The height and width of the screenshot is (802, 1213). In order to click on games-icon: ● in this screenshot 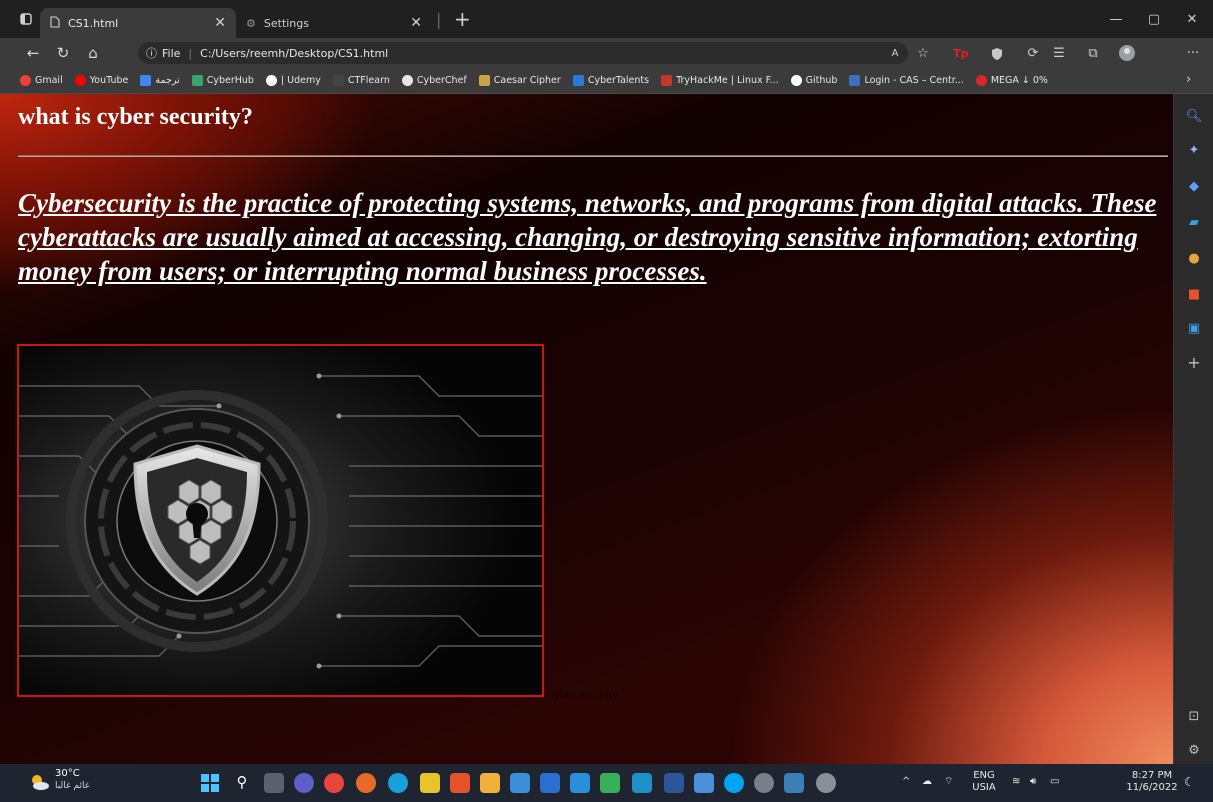, I will do `click(1194, 258)`.